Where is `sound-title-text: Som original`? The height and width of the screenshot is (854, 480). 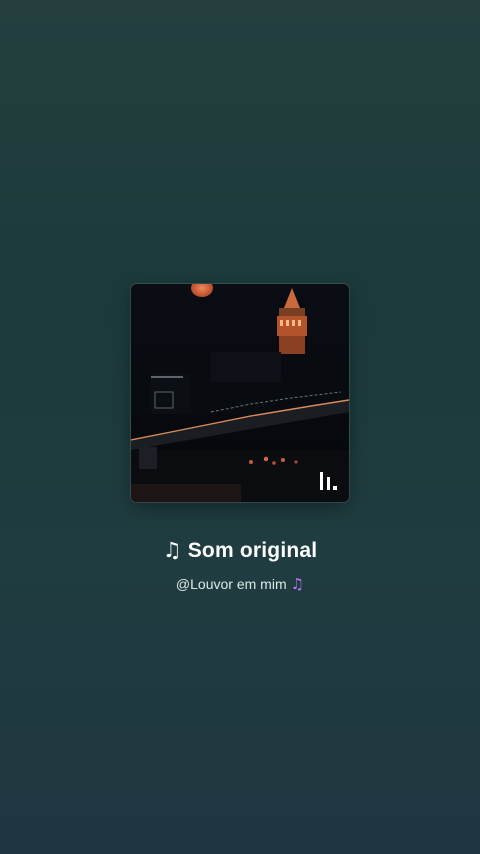 sound-title-text: Som original is located at coordinates (252, 550).